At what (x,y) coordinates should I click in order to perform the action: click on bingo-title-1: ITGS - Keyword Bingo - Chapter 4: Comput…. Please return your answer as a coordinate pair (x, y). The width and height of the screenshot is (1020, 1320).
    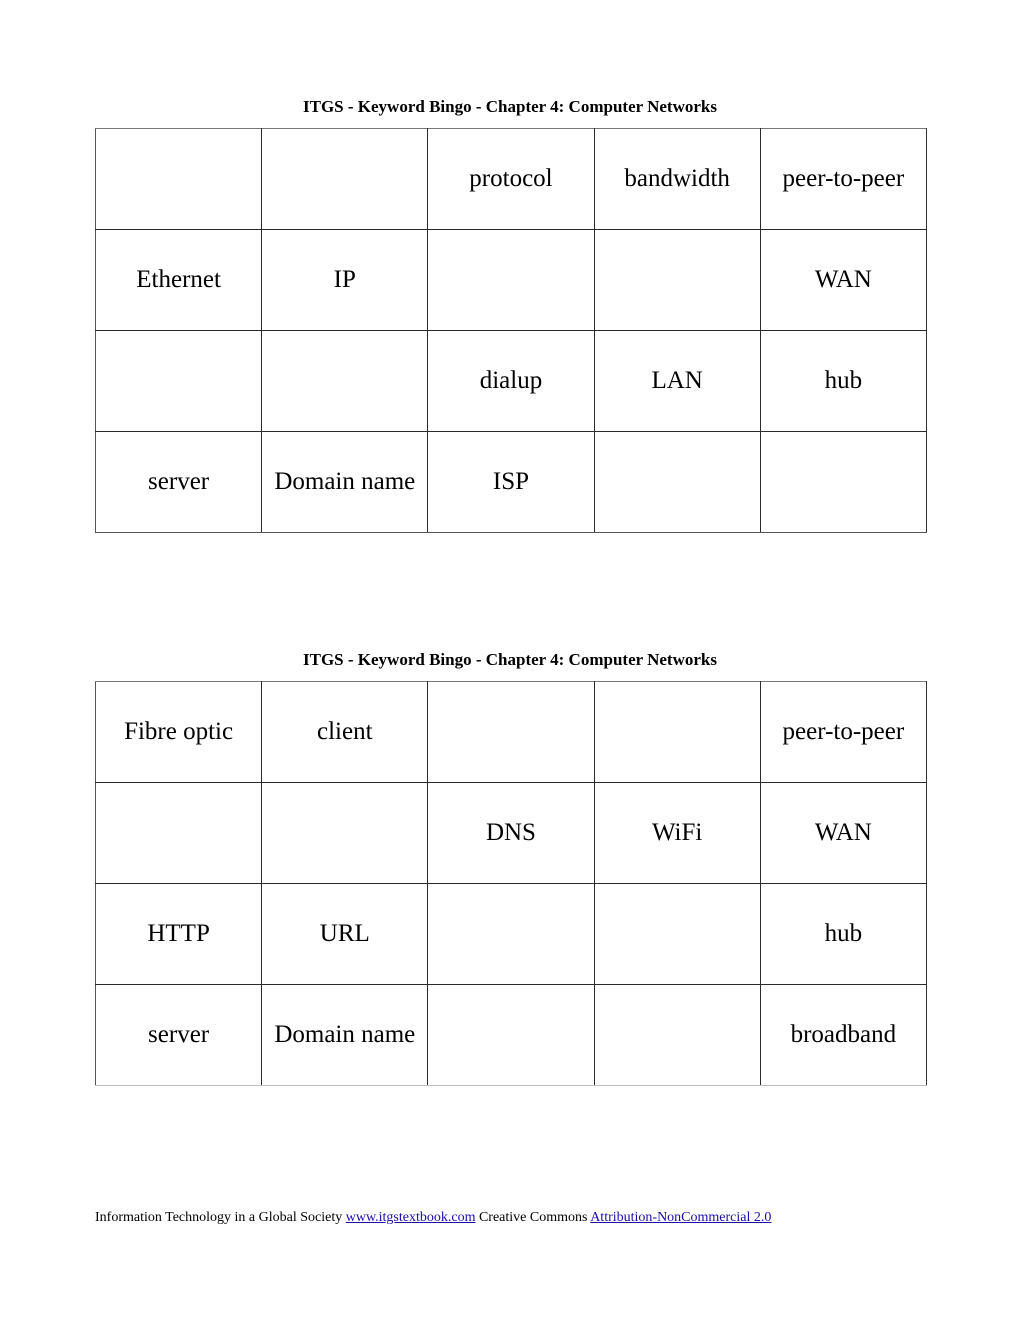
    Looking at the image, I should click on (510, 106).